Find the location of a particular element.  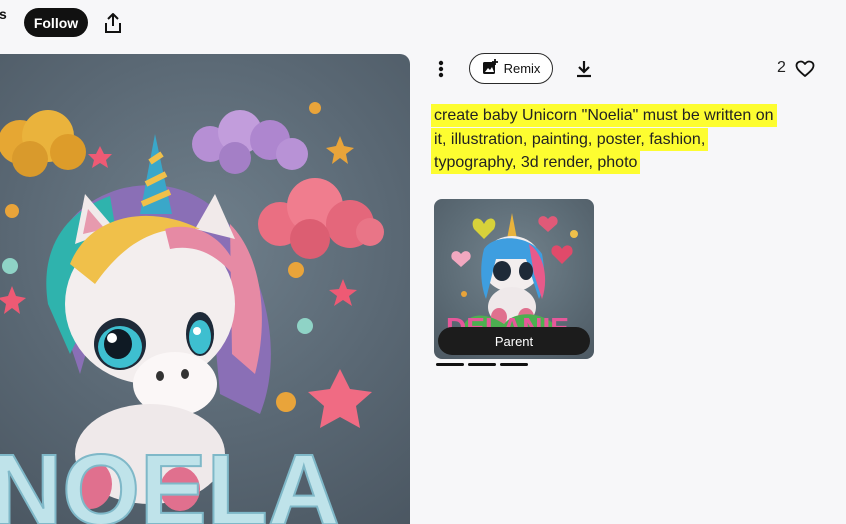

svg-text: NOELA is located at coordinates (170, 479).